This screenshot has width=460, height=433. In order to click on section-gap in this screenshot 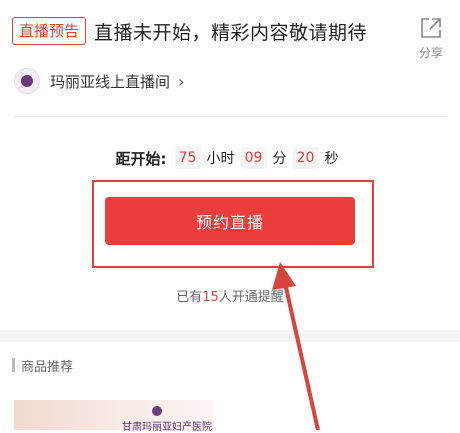, I will do `click(230, 336)`.